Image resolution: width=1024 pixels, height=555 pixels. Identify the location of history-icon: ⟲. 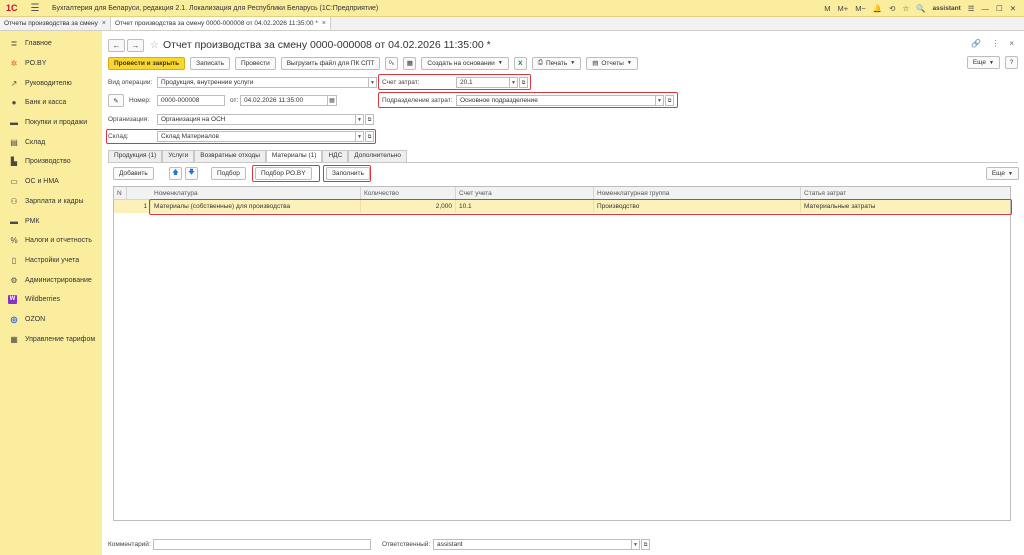
(892, 8).